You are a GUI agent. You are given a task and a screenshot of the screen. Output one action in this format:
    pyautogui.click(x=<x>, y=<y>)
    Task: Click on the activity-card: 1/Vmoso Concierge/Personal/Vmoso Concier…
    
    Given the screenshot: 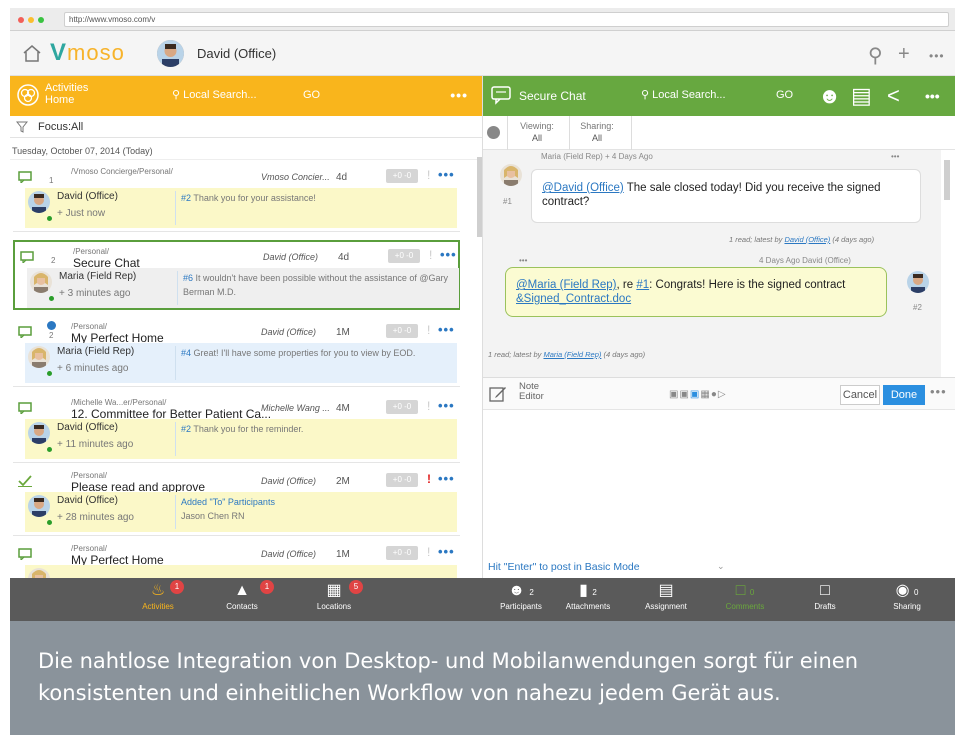 What is the action you would take?
    pyautogui.click(x=236, y=197)
    